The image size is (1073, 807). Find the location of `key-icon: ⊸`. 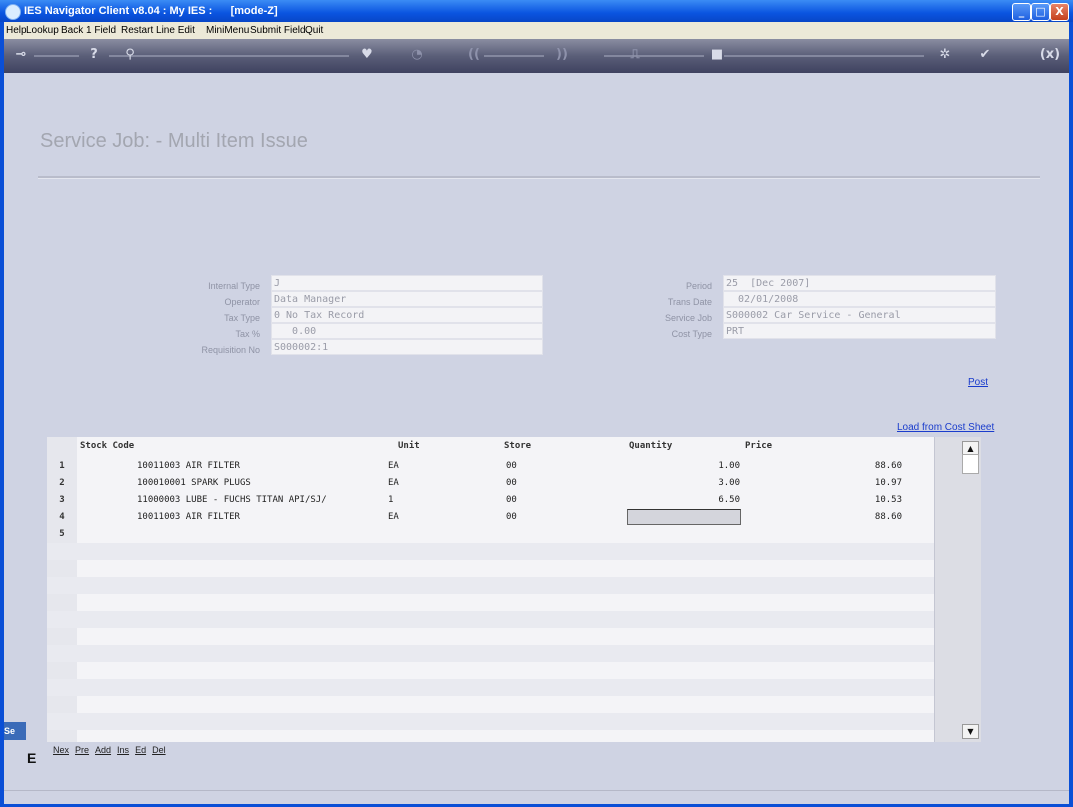

key-icon: ⊸ is located at coordinates (21, 55).